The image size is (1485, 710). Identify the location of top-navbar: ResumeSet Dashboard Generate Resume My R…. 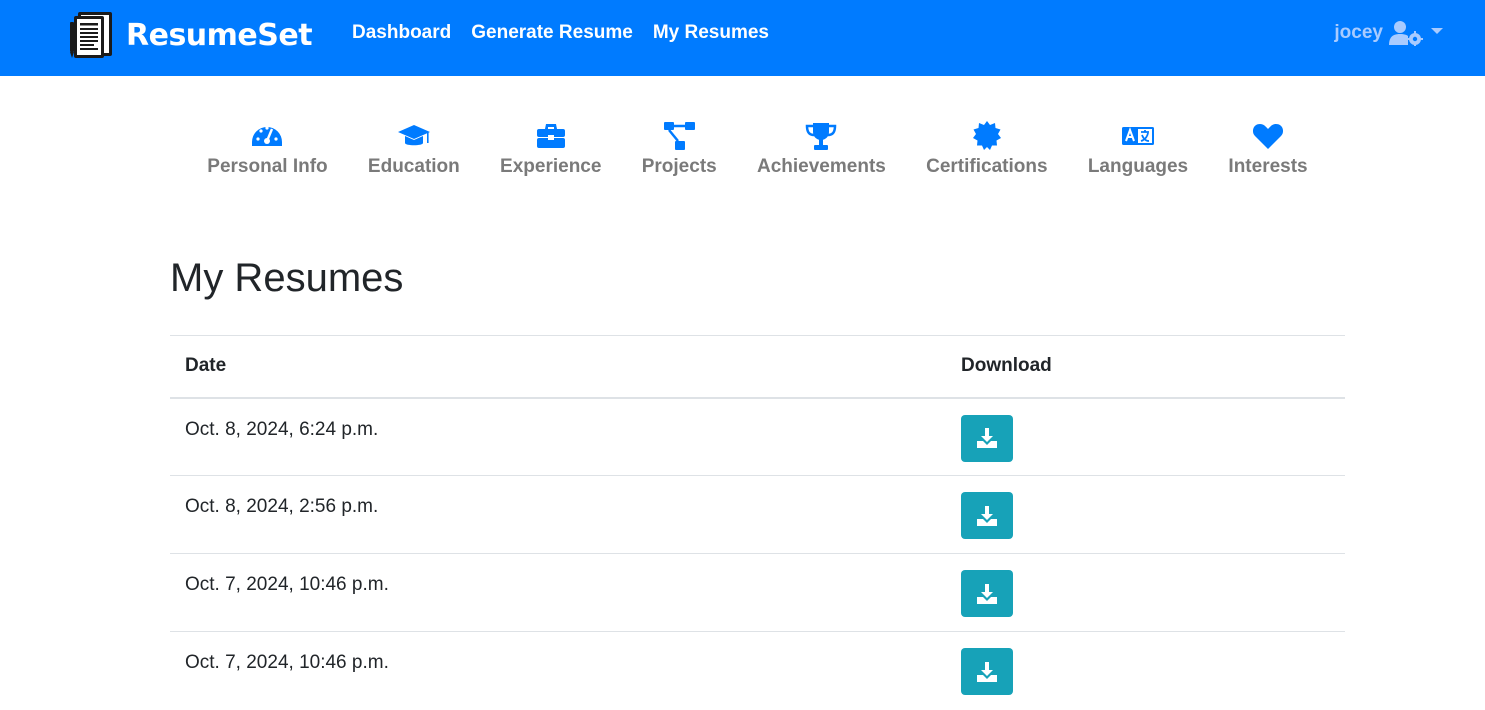
(742, 38).